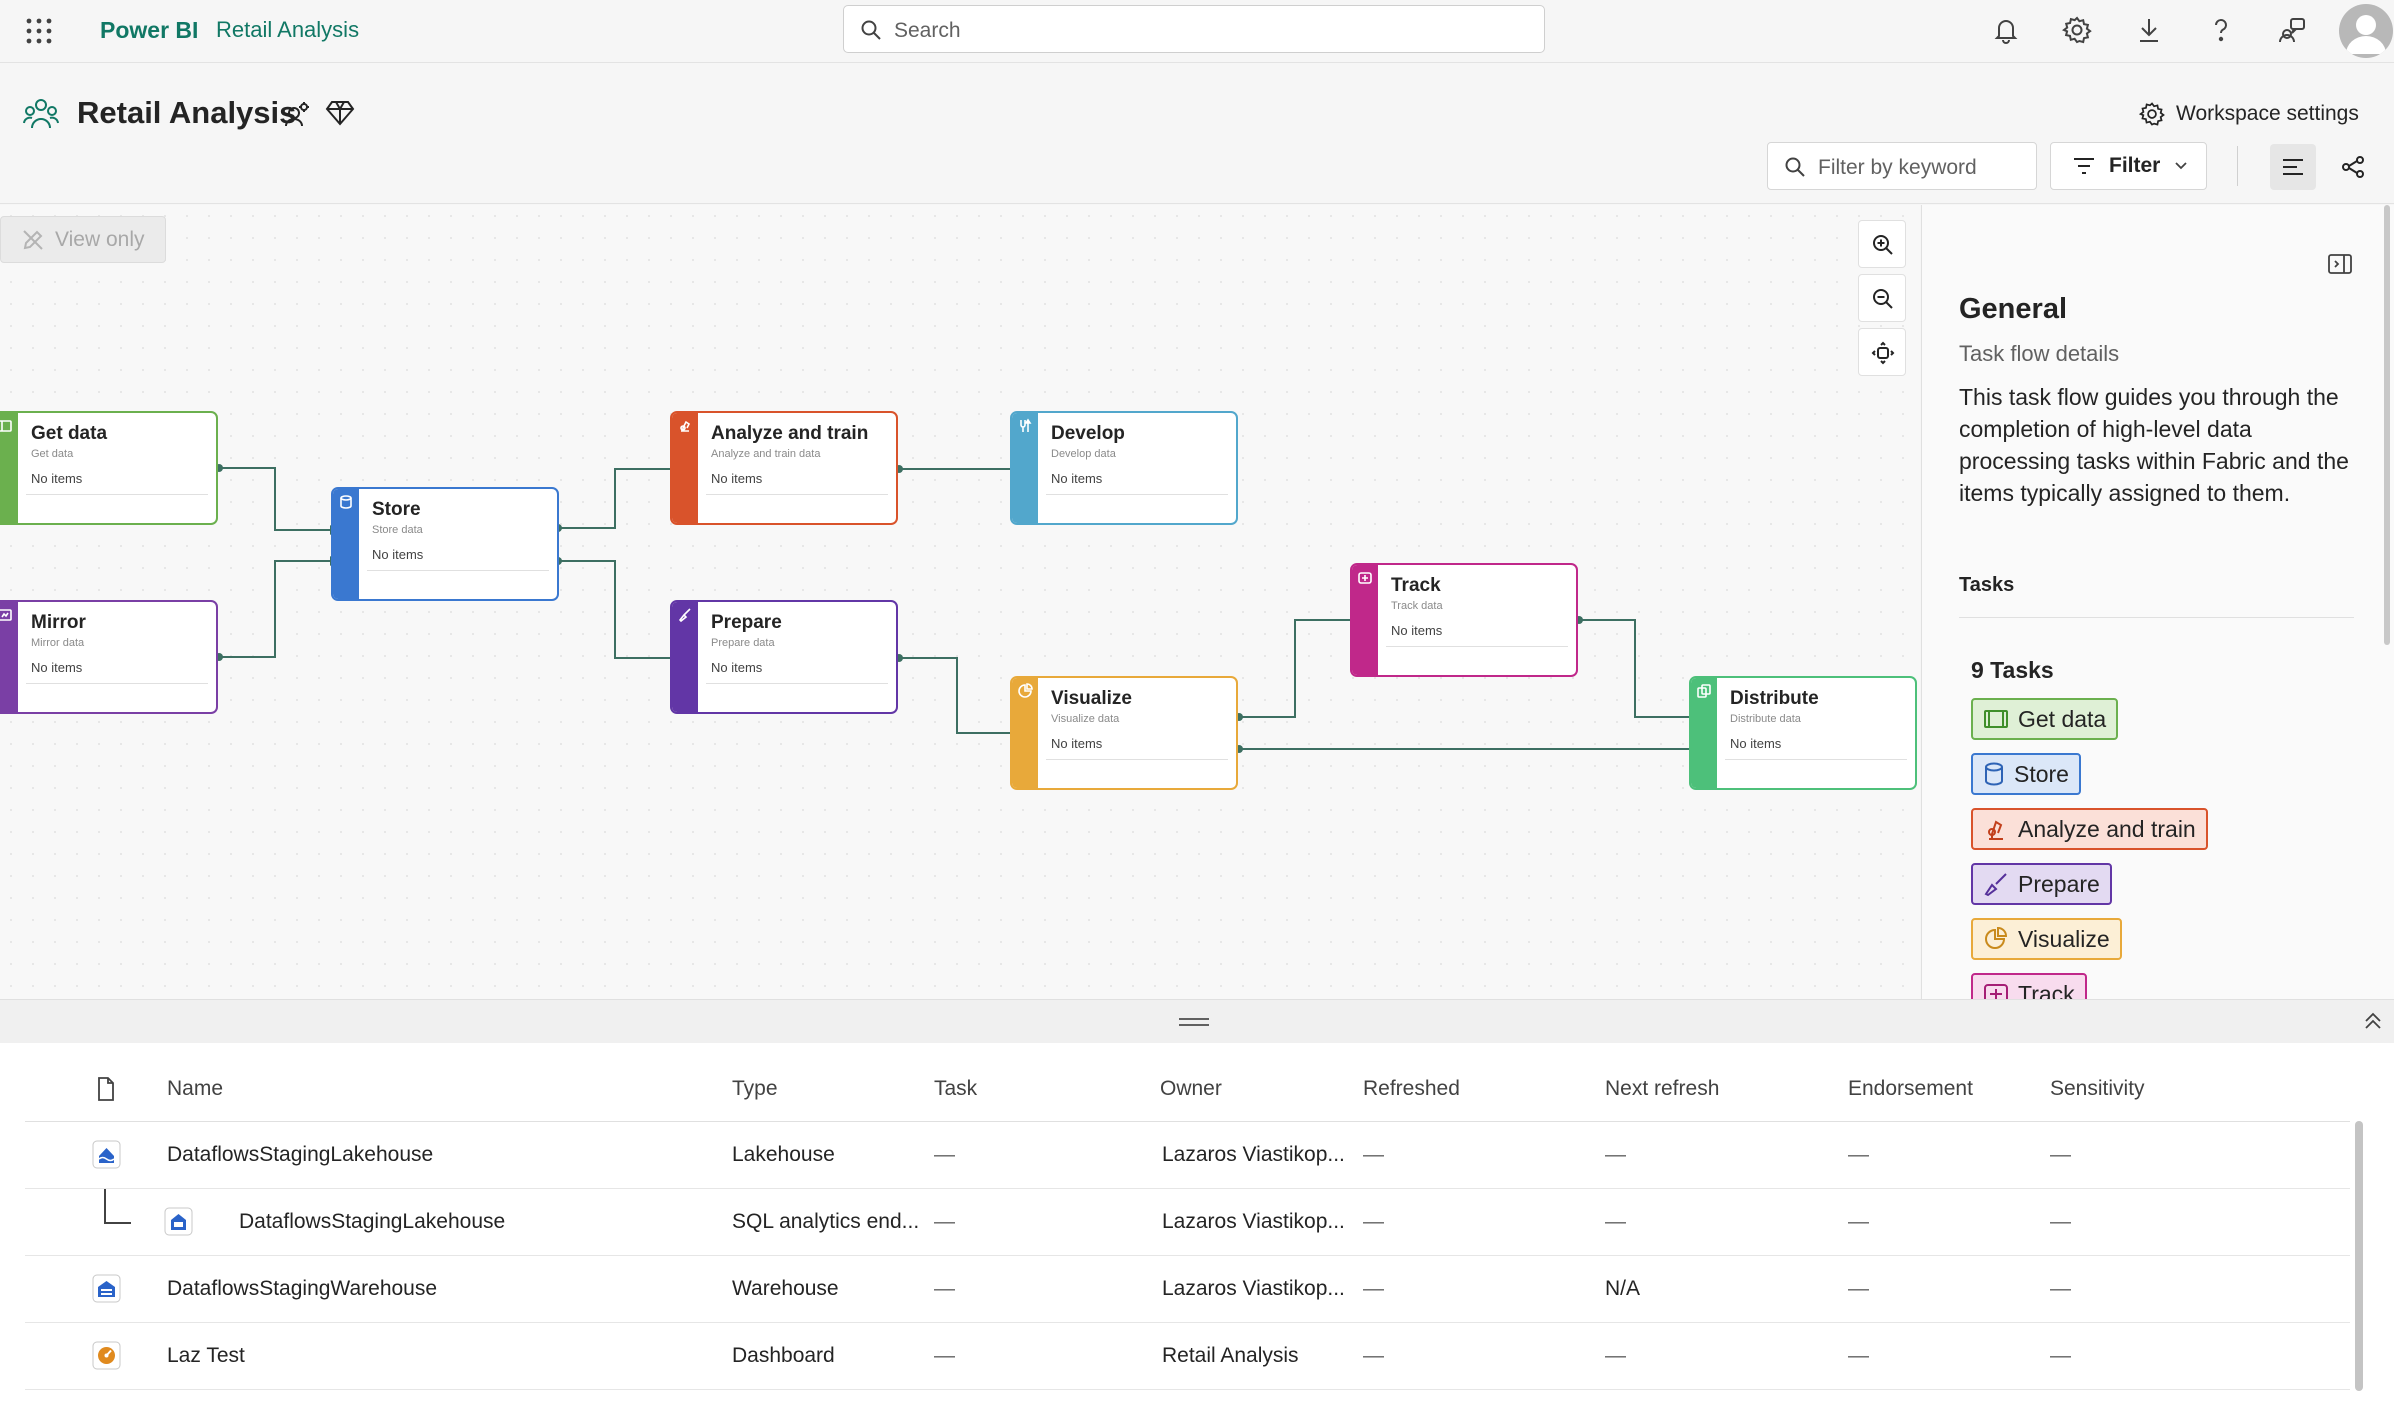 This screenshot has width=2394, height=1411. I want to click on row-endorsement: —, so click(1858, 1154).